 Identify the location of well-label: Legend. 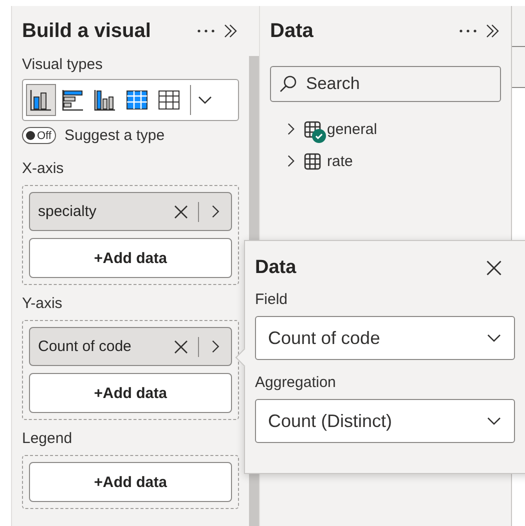
(48, 438).